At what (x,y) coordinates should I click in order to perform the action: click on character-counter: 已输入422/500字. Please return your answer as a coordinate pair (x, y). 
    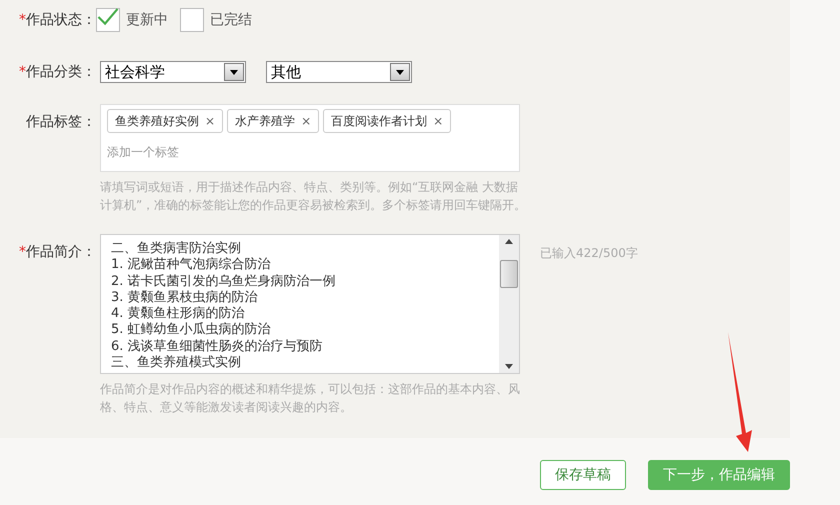
    Looking at the image, I should click on (589, 253).